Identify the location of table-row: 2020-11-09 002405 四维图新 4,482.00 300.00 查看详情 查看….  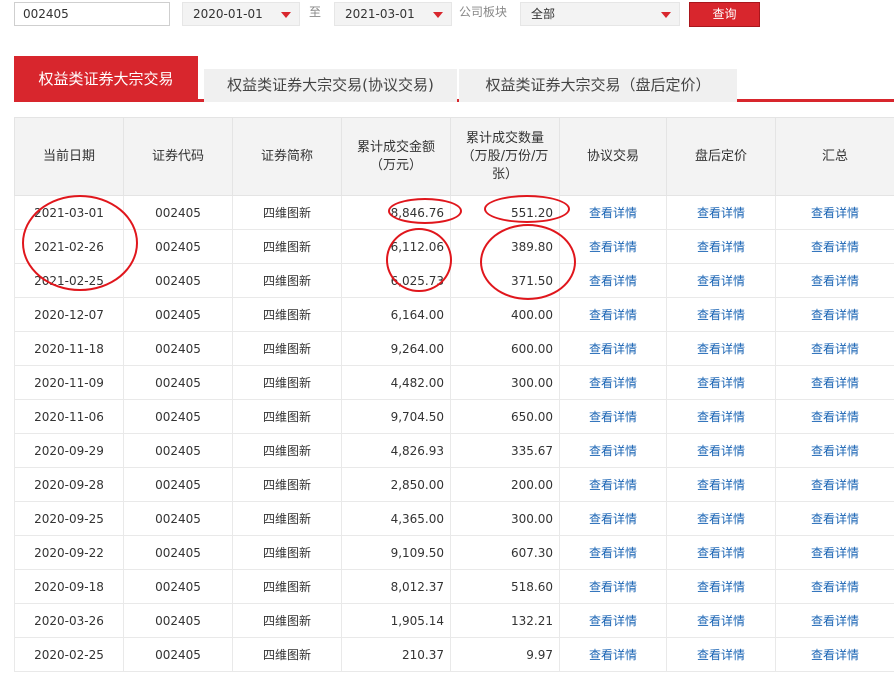
(454, 382).